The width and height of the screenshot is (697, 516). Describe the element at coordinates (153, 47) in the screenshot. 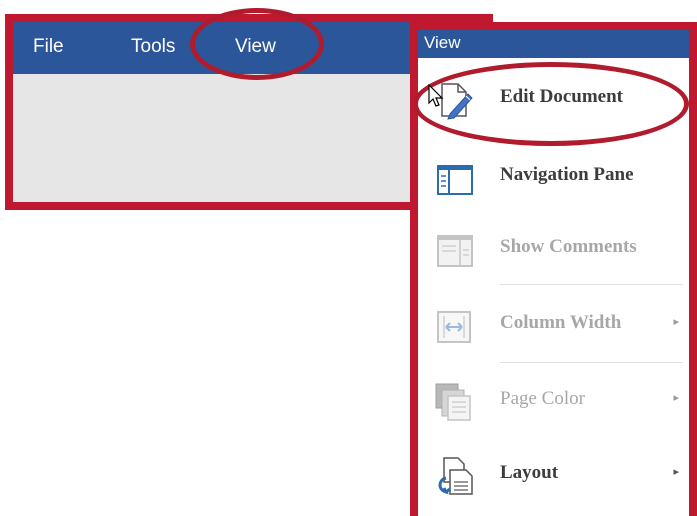

I see `menu-tools: Tools` at that location.